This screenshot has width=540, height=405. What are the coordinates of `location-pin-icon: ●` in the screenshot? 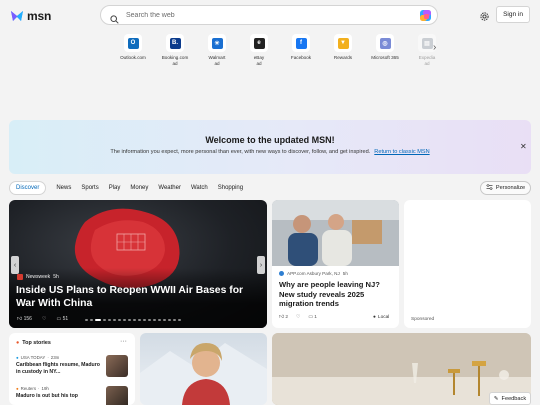 It's located at (374, 317).